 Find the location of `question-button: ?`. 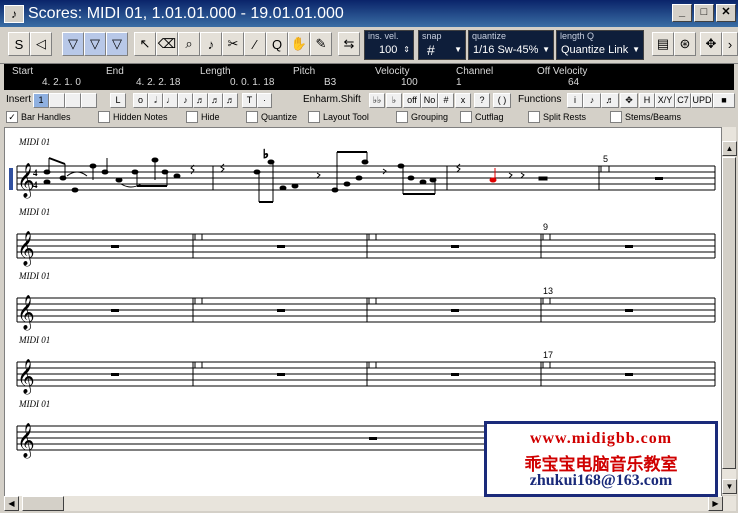

question-button: ? is located at coordinates (482, 100).